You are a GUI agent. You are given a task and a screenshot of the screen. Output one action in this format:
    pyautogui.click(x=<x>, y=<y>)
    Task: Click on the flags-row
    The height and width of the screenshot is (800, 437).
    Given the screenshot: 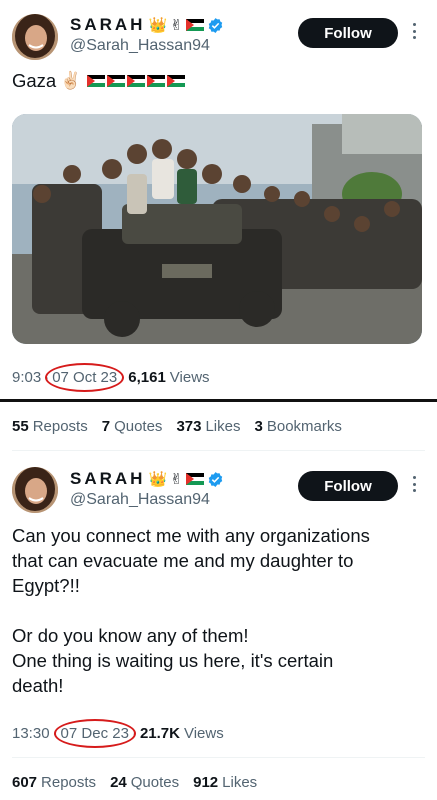 What is the action you would take?
    pyautogui.click(x=136, y=80)
    